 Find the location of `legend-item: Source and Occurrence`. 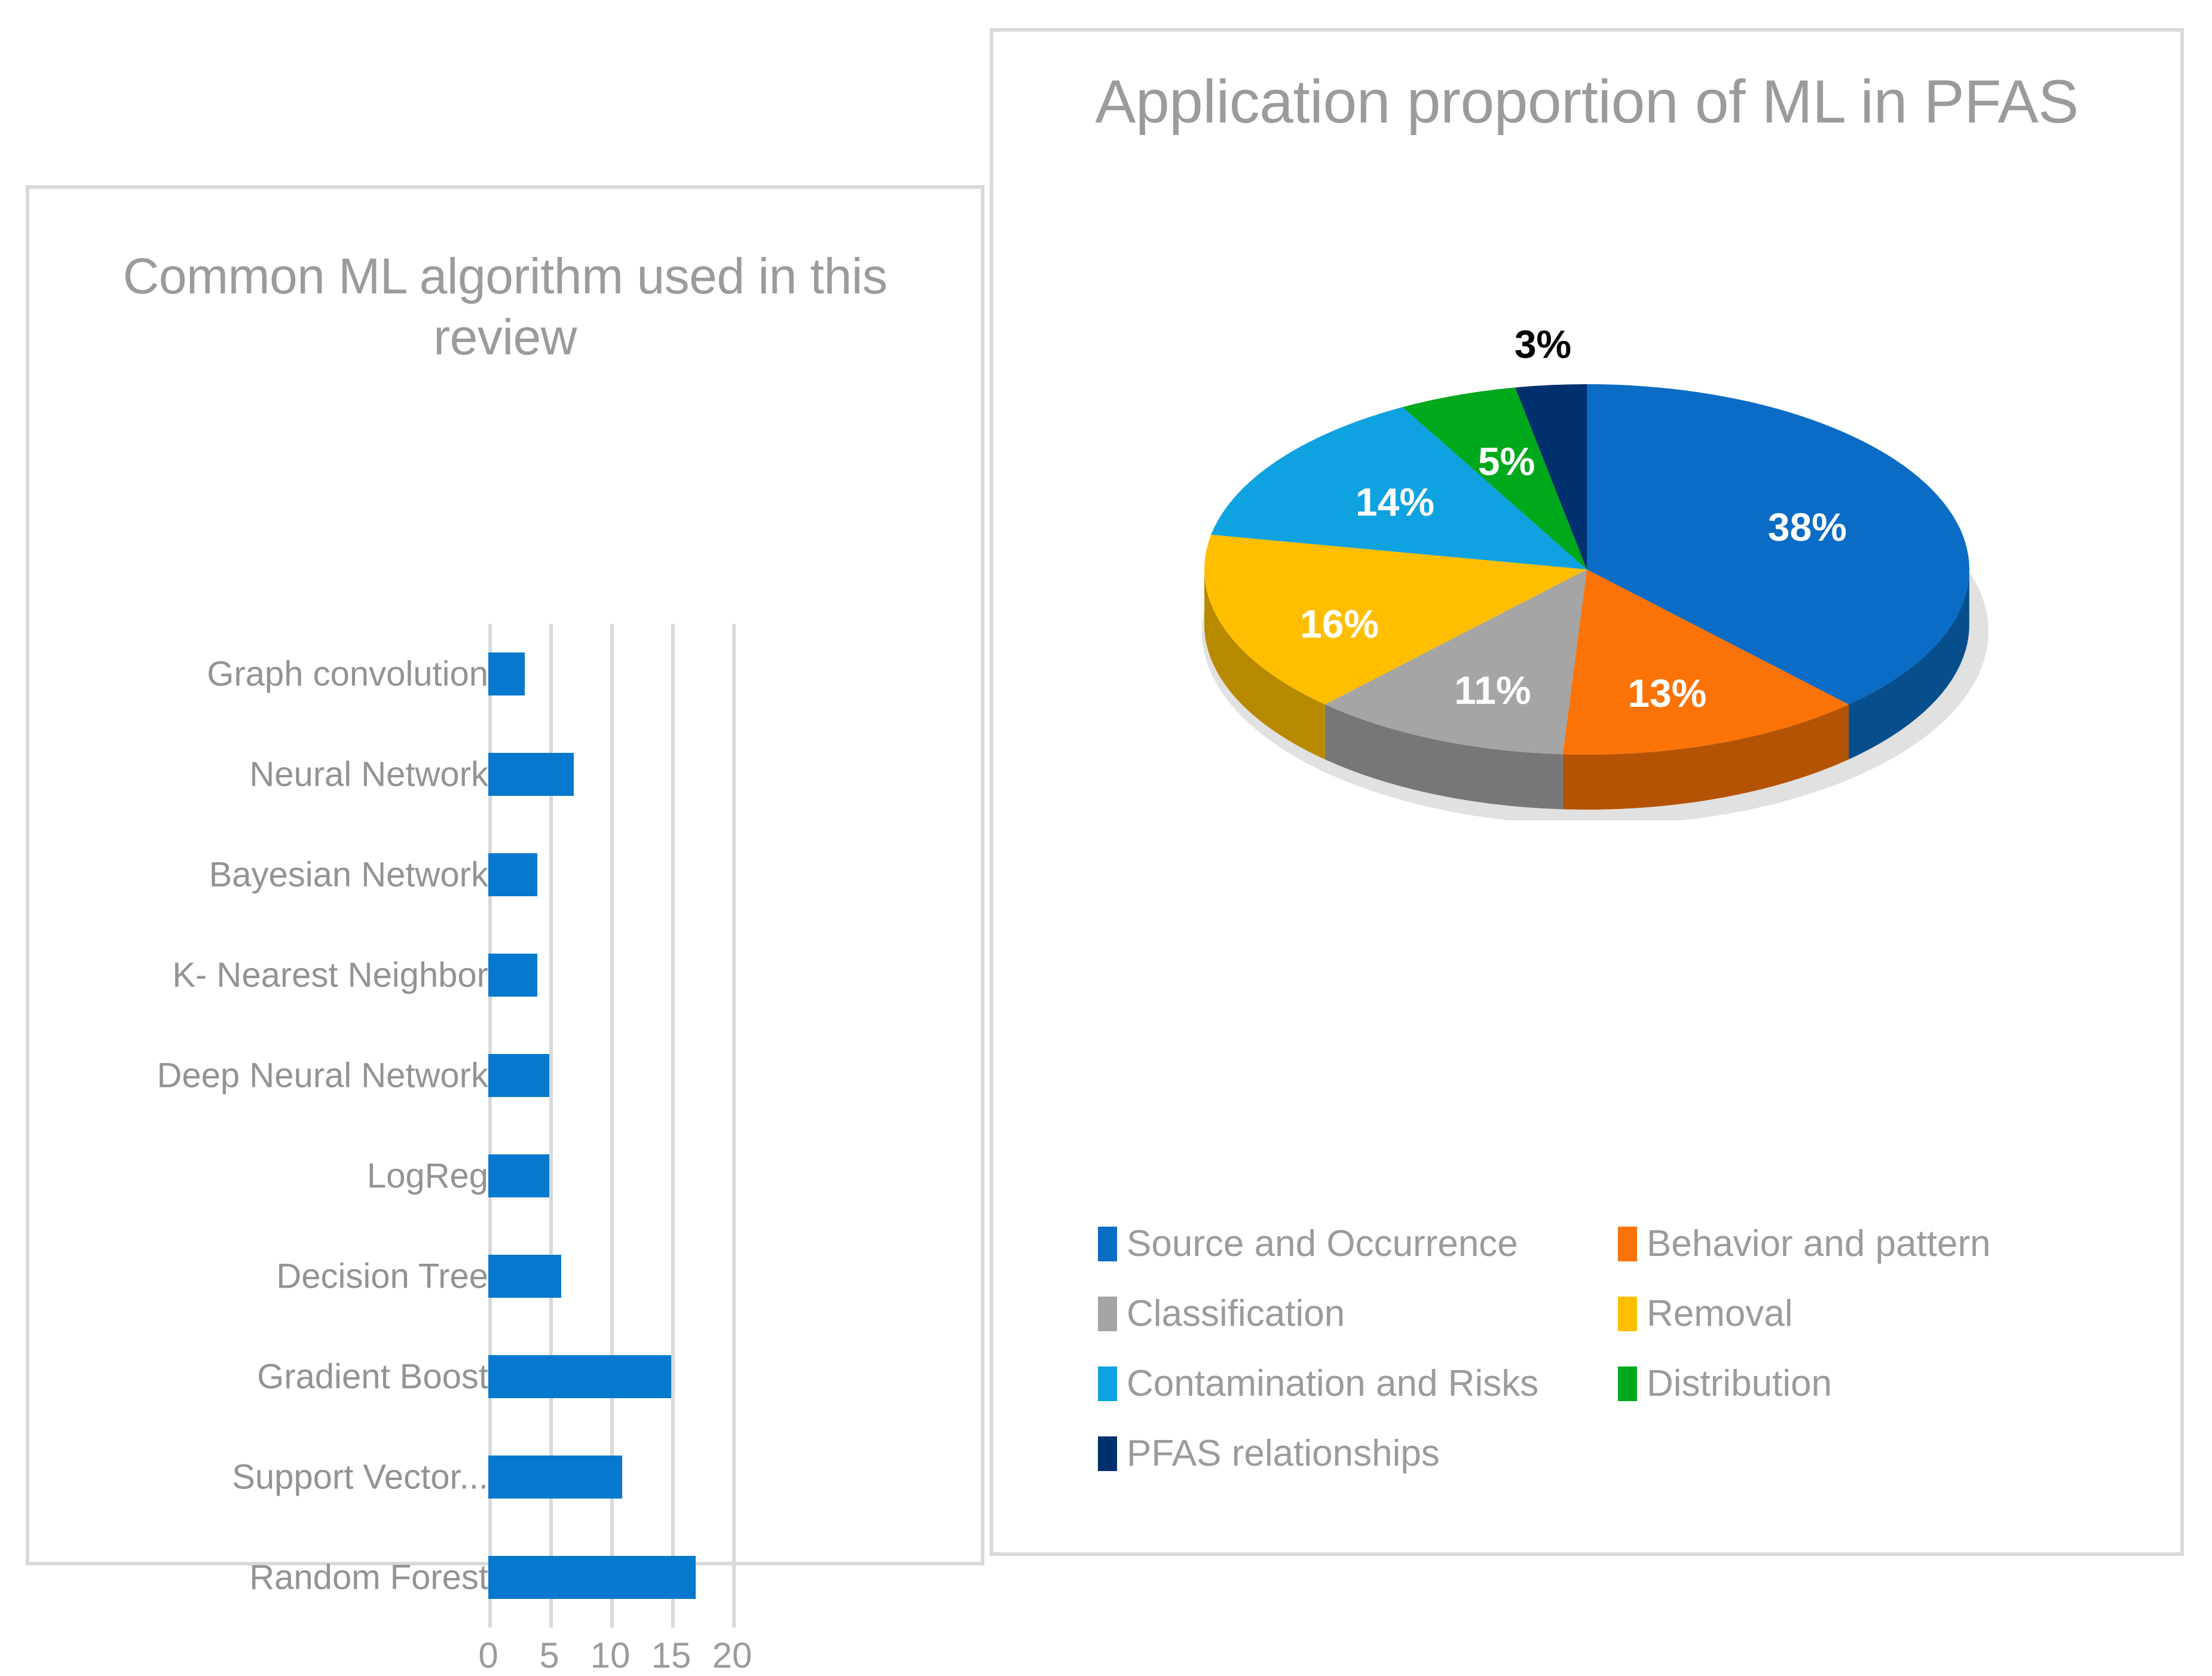

legend-item: Source and Occurrence is located at coordinates (1358, 1244).